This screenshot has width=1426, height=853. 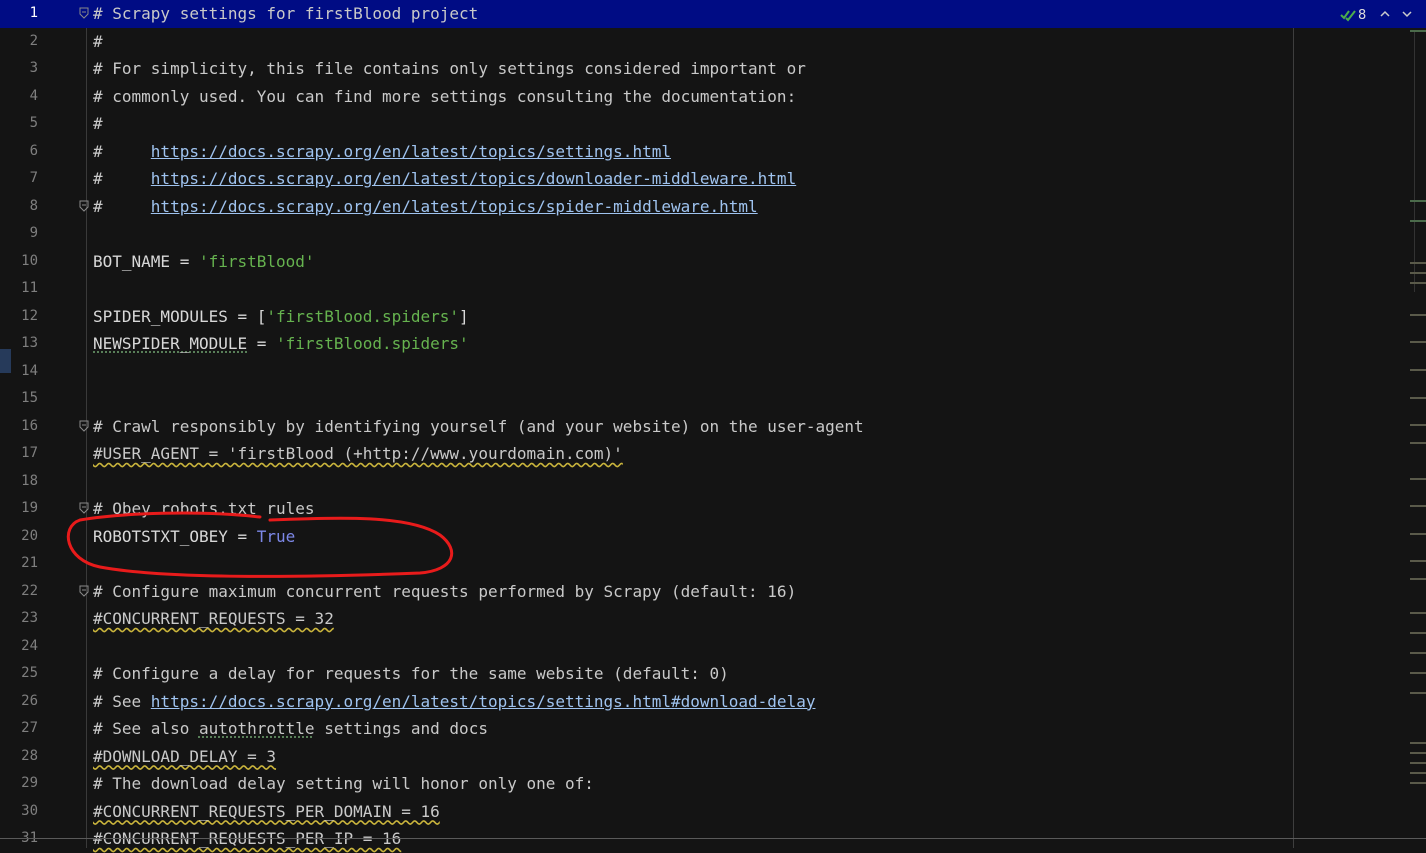 I want to click on gutter: 6, so click(x=35, y=152).